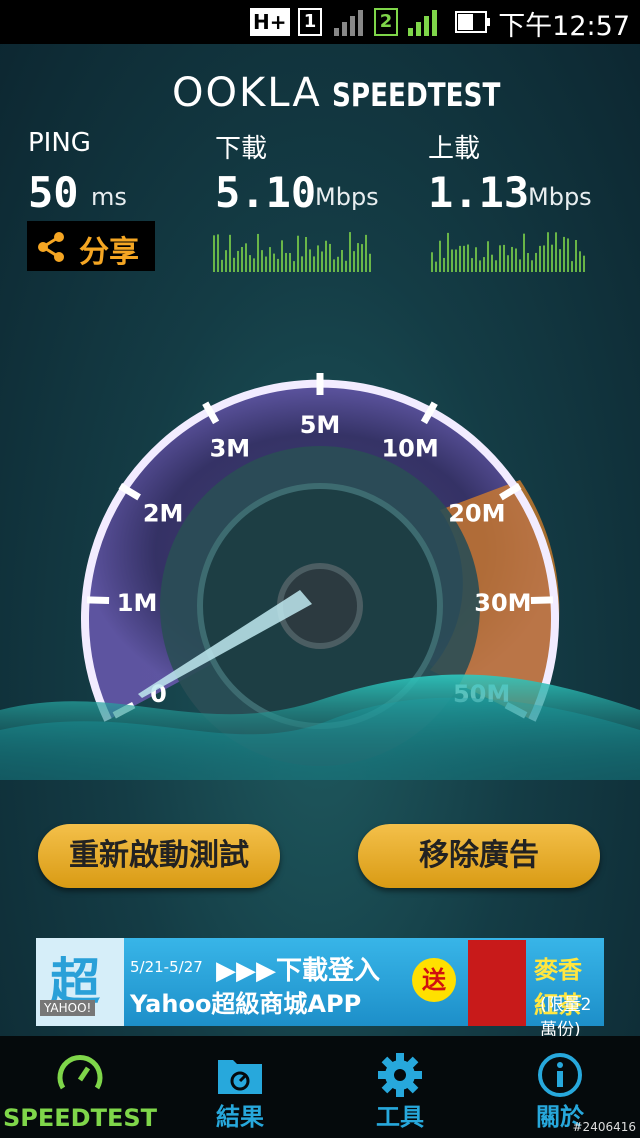 The width and height of the screenshot is (640, 1138). I want to click on battery-icon, so click(472, 22).